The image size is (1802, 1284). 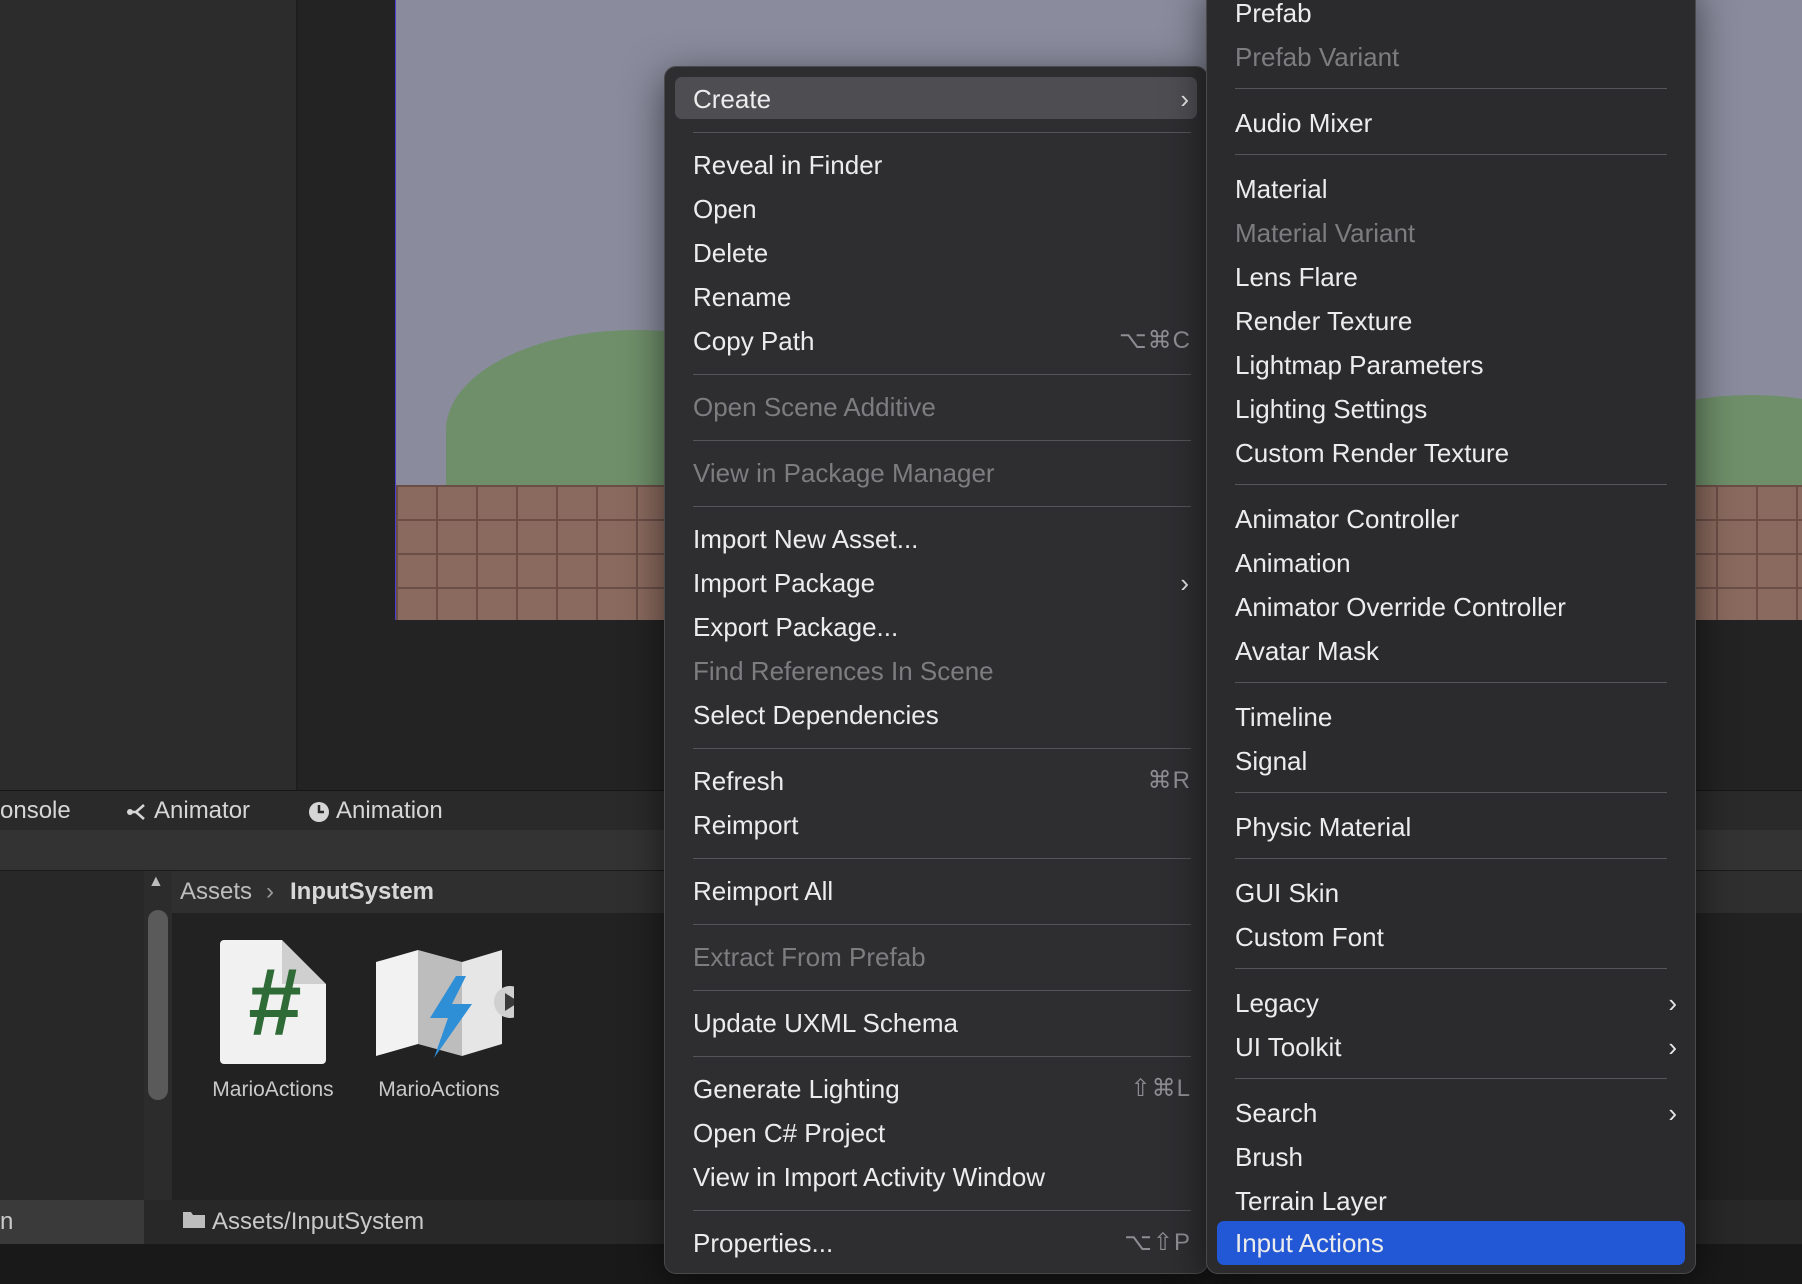 What do you see at coordinates (936, 715) in the screenshot?
I see `menu-item-select-dependencies: Select Dependencies` at bounding box center [936, 715].